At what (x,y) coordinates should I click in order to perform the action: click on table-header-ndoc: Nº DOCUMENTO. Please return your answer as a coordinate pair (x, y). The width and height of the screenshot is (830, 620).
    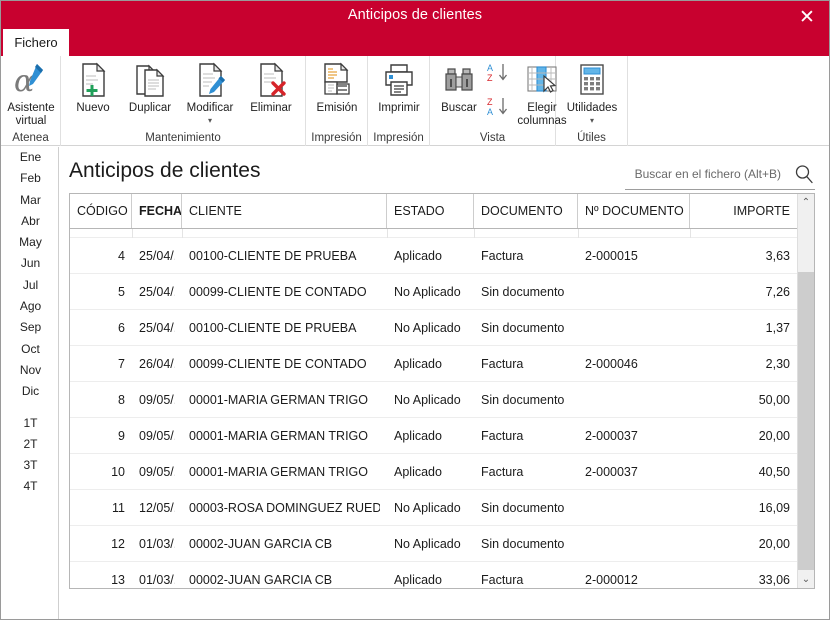
    Looking at the image, I should click on (634, 211).